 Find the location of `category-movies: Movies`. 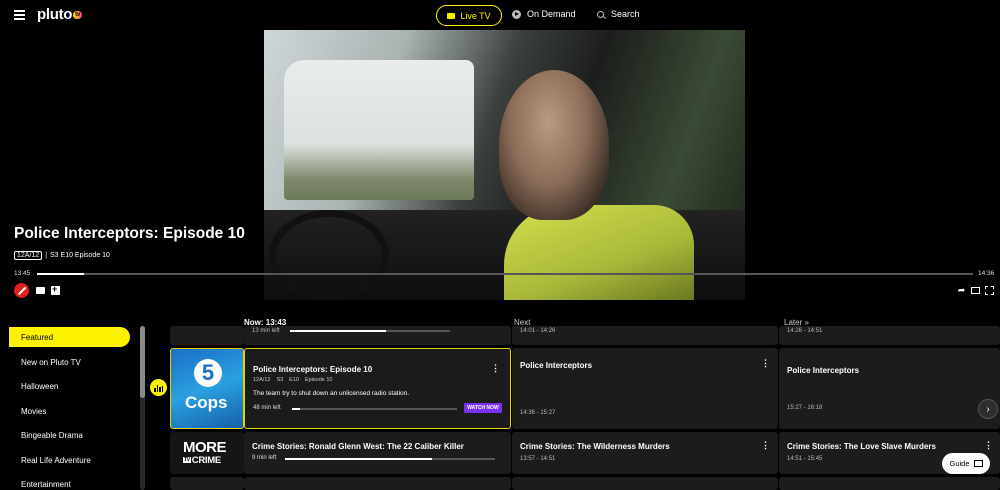

category-movies: Movies is located at coordinates (69, 411).